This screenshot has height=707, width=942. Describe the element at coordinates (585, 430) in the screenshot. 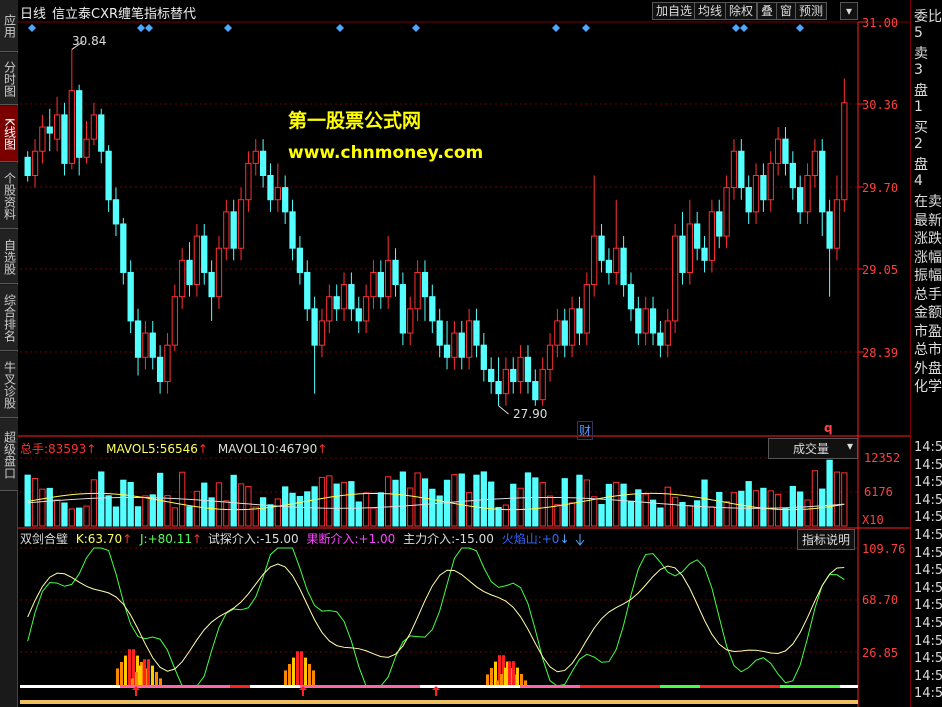

I see `financial-event-marker: 财` at that location.